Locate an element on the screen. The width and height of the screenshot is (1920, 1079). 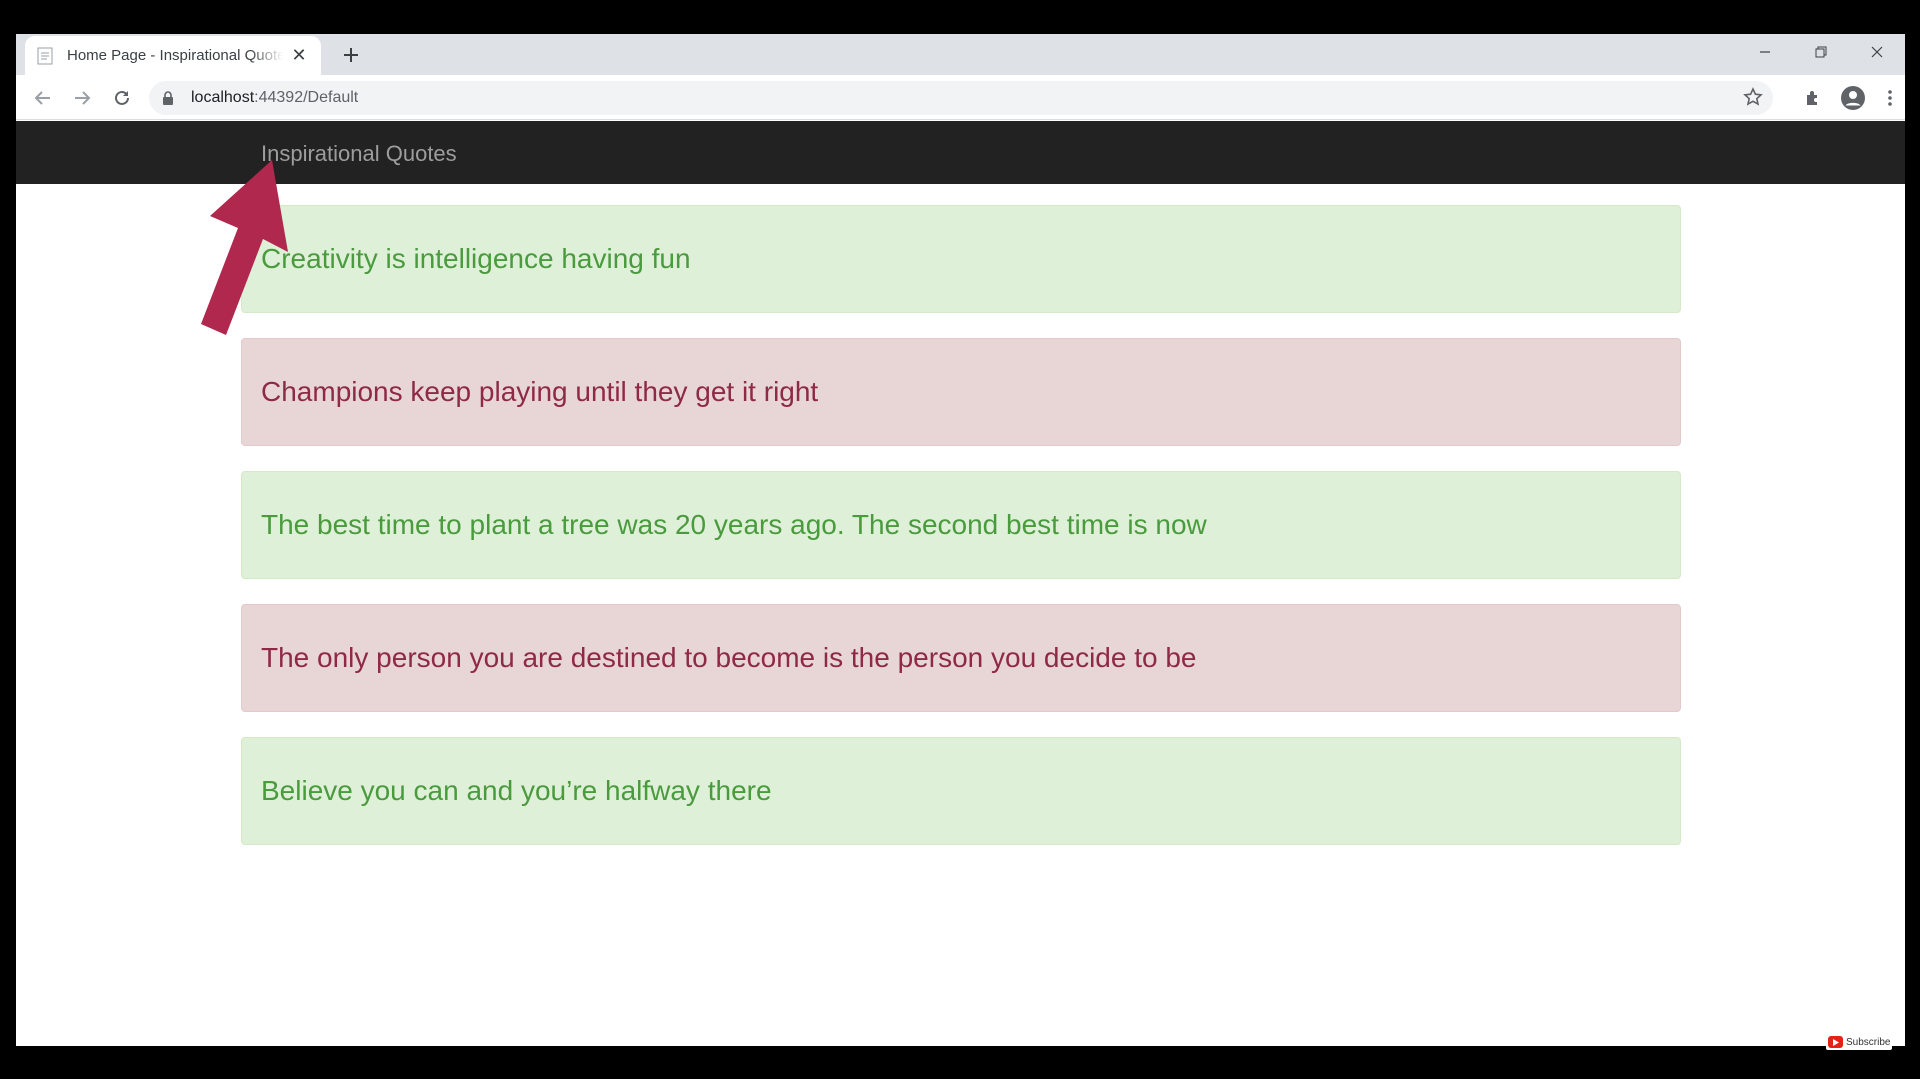
forward-button is located at coordinates (82, 98).